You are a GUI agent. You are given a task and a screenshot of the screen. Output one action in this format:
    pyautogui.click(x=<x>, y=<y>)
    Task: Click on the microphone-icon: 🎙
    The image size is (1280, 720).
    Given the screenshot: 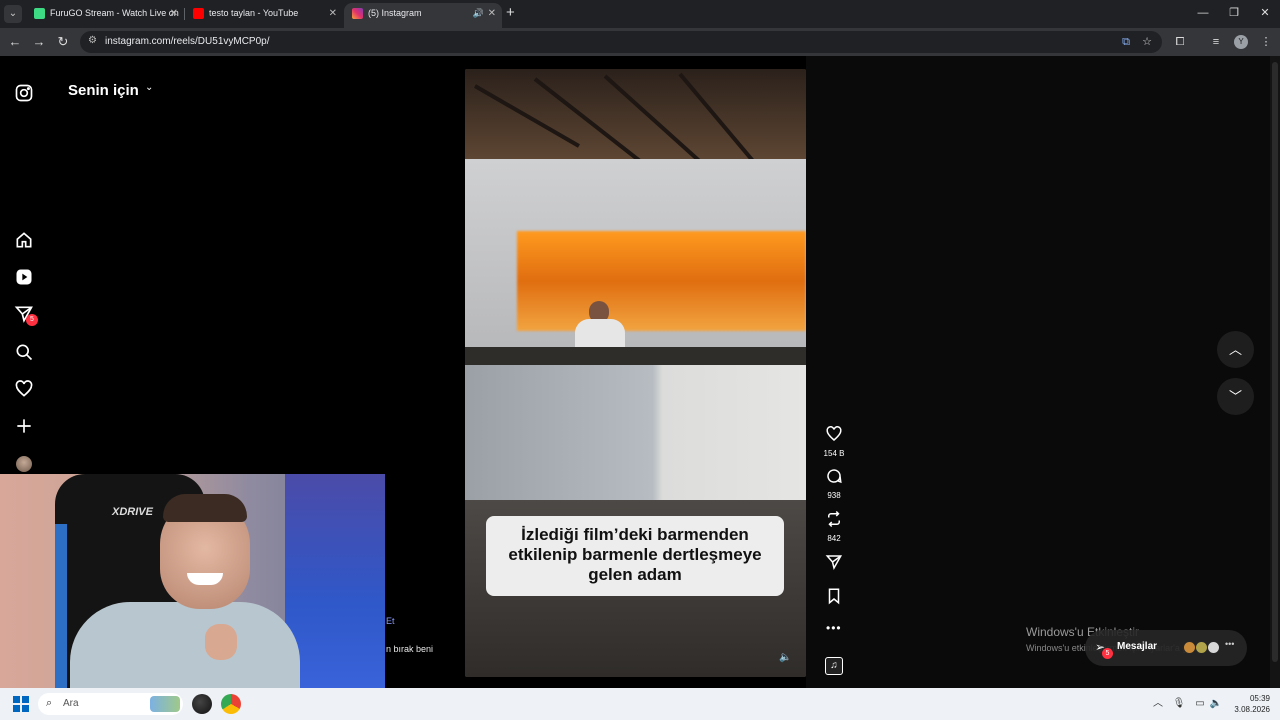 What is the action you would take?
    pyautogui.click(x=1179, y=704)
    